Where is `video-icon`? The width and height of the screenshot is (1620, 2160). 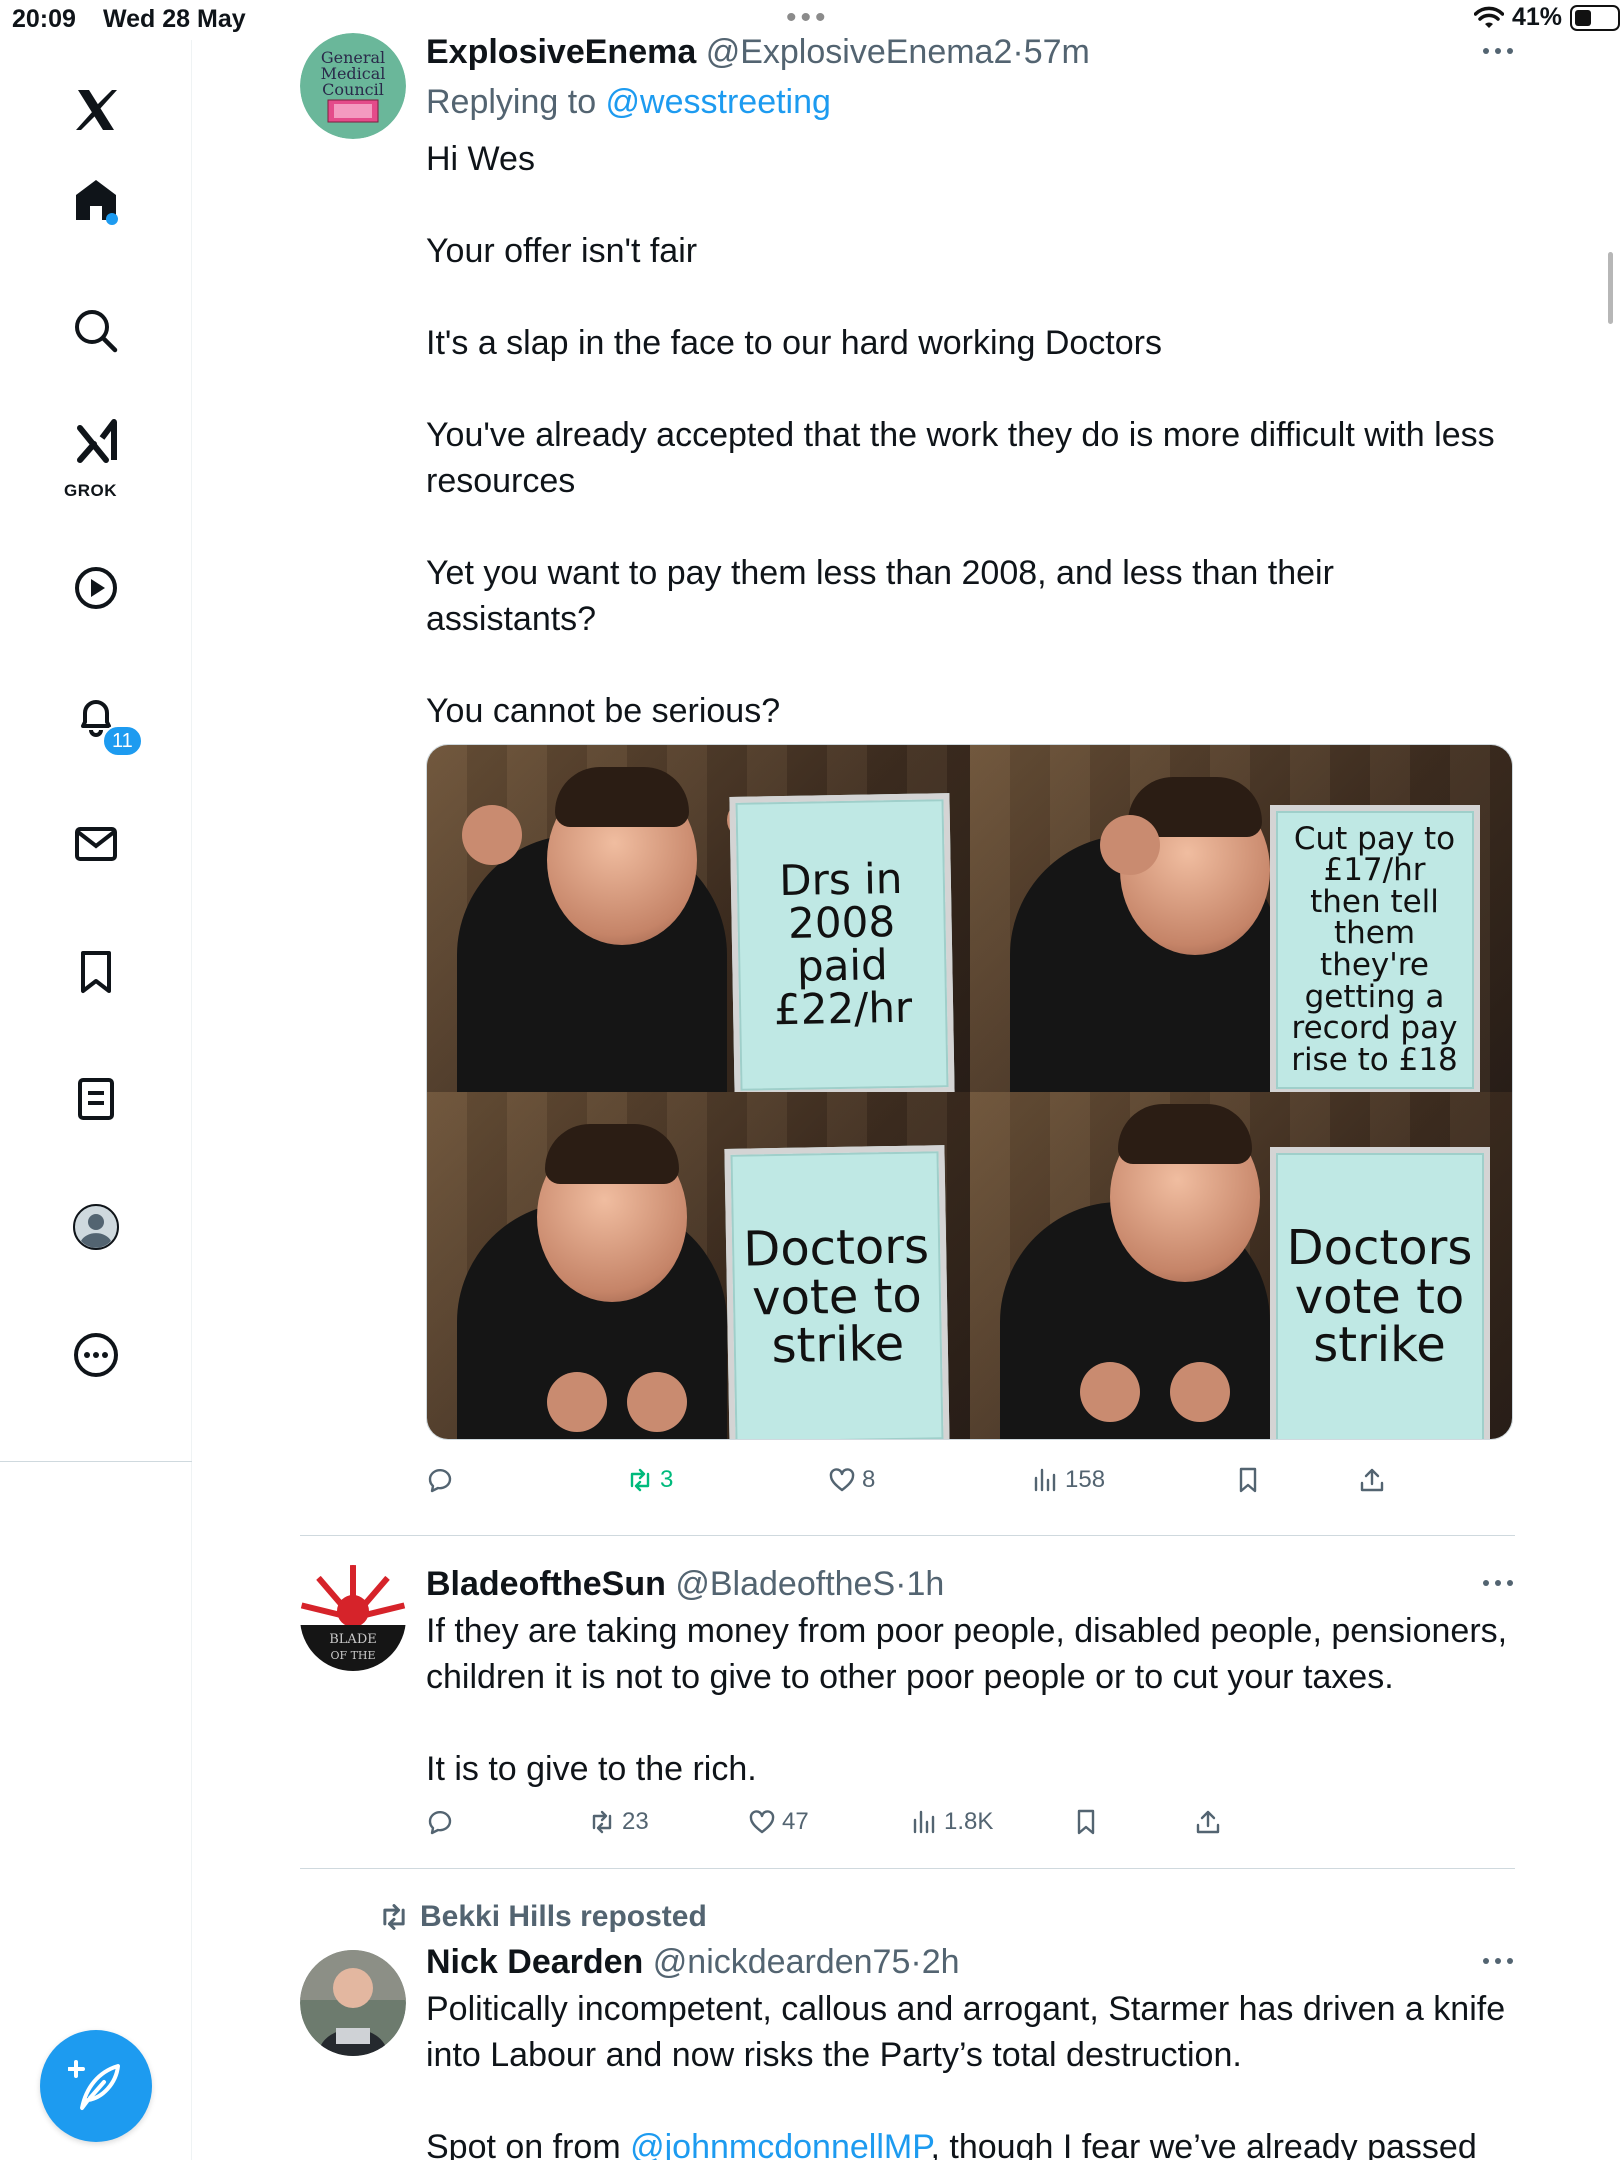 video-icon is located at coordinates (96, 588).